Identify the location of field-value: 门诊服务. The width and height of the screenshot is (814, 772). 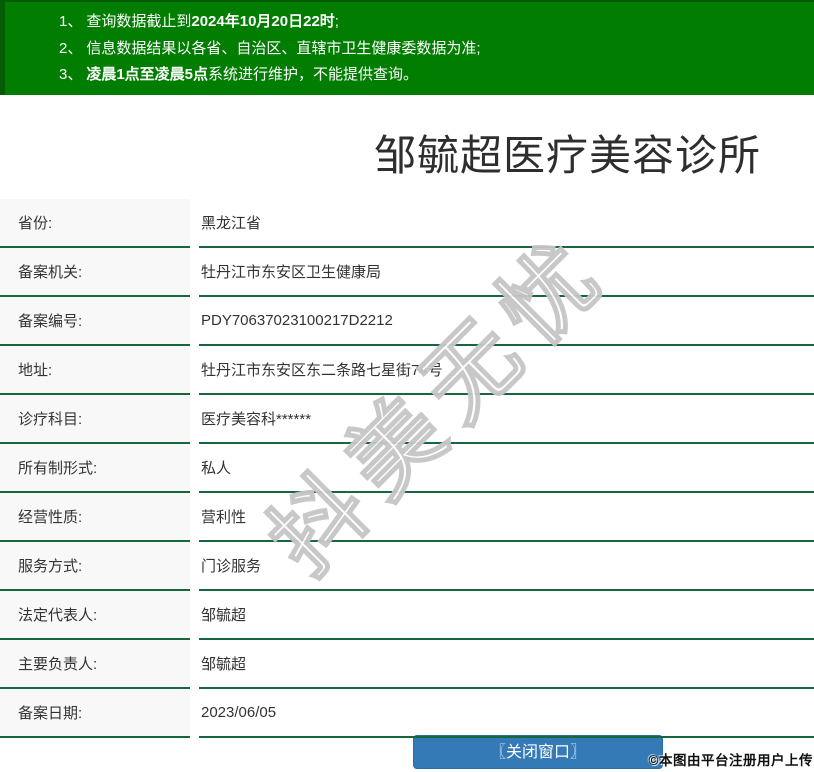
(506, 566).